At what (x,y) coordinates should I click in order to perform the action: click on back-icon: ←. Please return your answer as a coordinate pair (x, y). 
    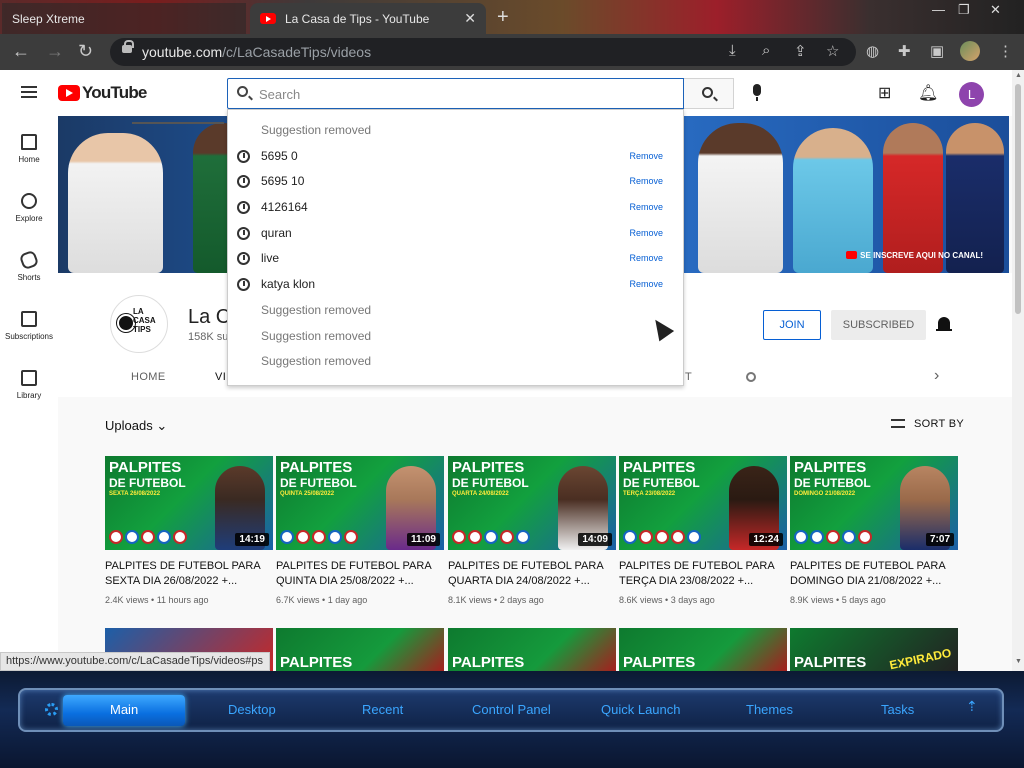
    Looking at the image, I should click on (21, 51).